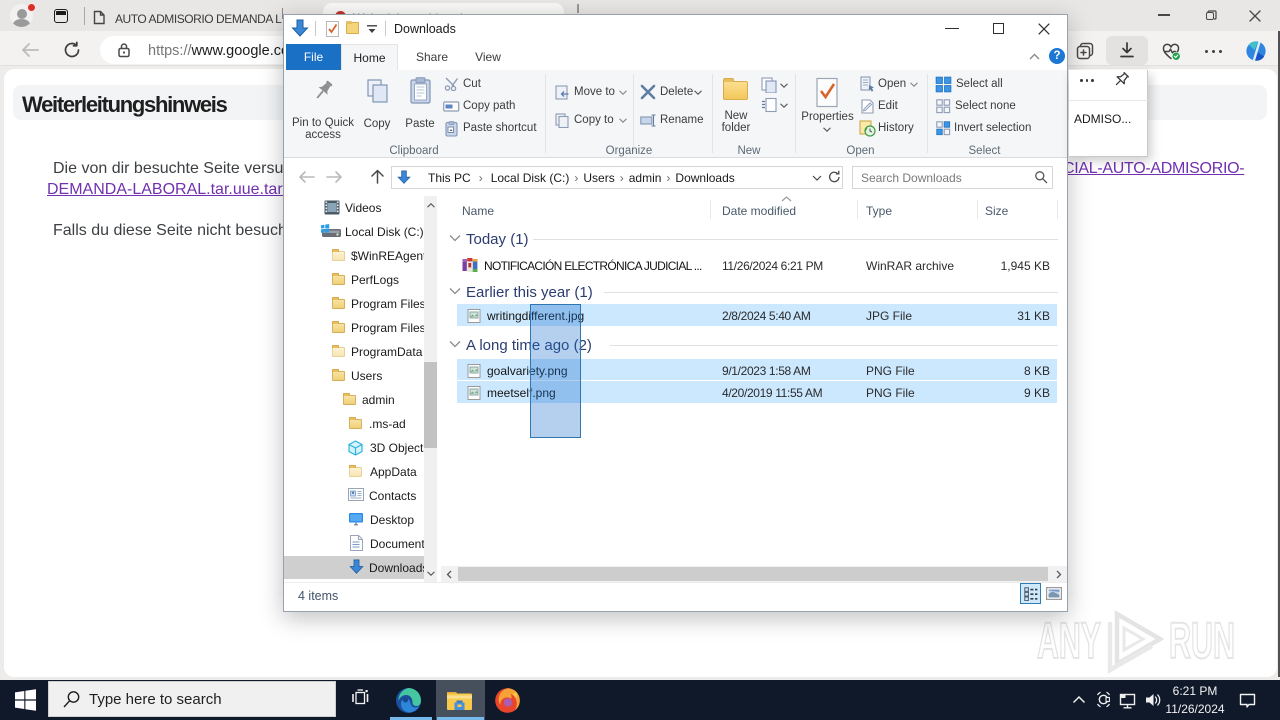 The image size is (1280, 720). I want to click on svg-text: RUN, so click(1202, 640).